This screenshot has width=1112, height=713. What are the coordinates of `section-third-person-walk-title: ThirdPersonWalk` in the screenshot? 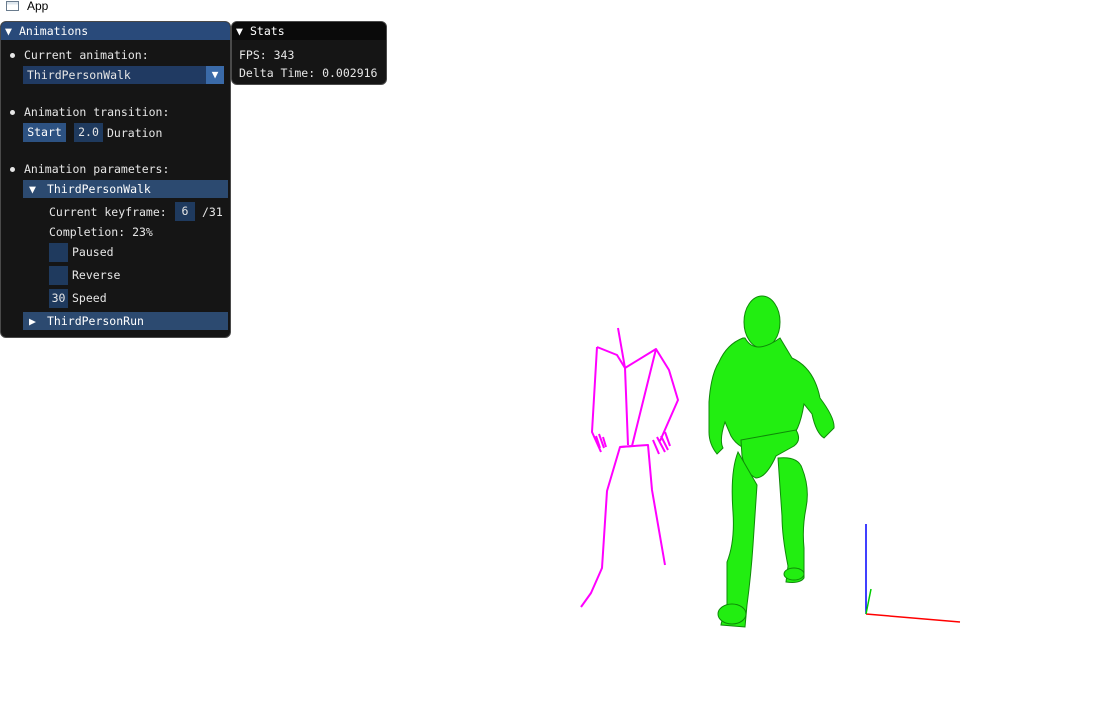 It's located at (99, 189).